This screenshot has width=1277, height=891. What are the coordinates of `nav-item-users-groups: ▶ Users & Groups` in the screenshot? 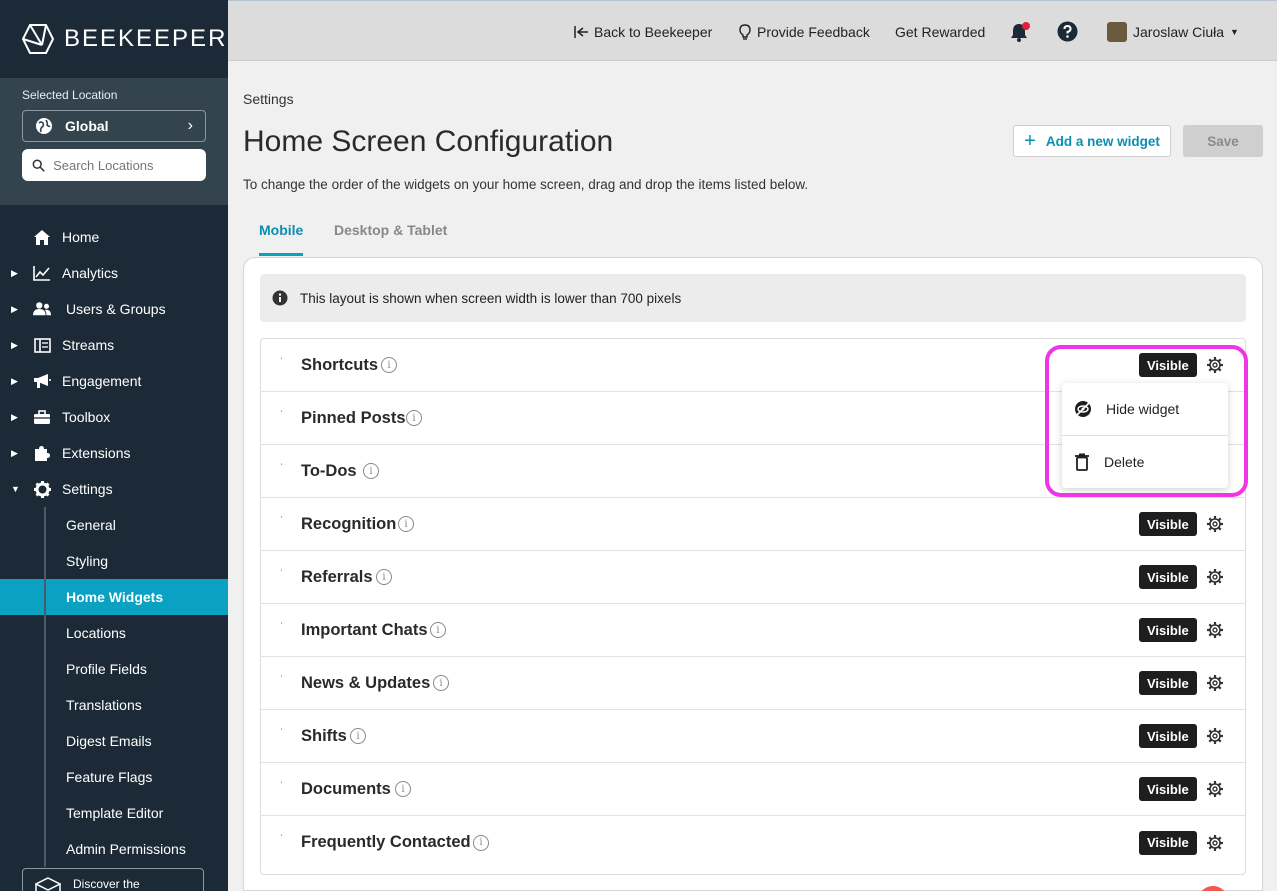 It's located at (114, 309).